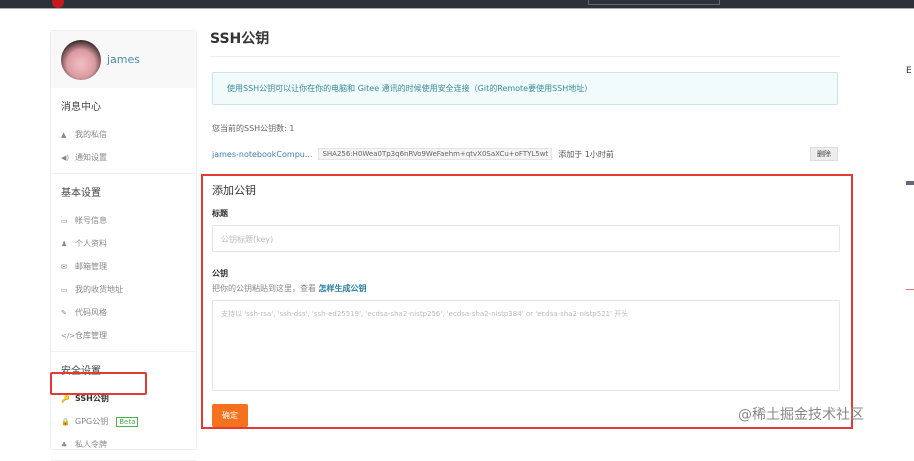 This screenshot has width=914, height=461. Describe the element at coordinates (58, 4) in the screenshot. I see `gitee-logo` at that location.